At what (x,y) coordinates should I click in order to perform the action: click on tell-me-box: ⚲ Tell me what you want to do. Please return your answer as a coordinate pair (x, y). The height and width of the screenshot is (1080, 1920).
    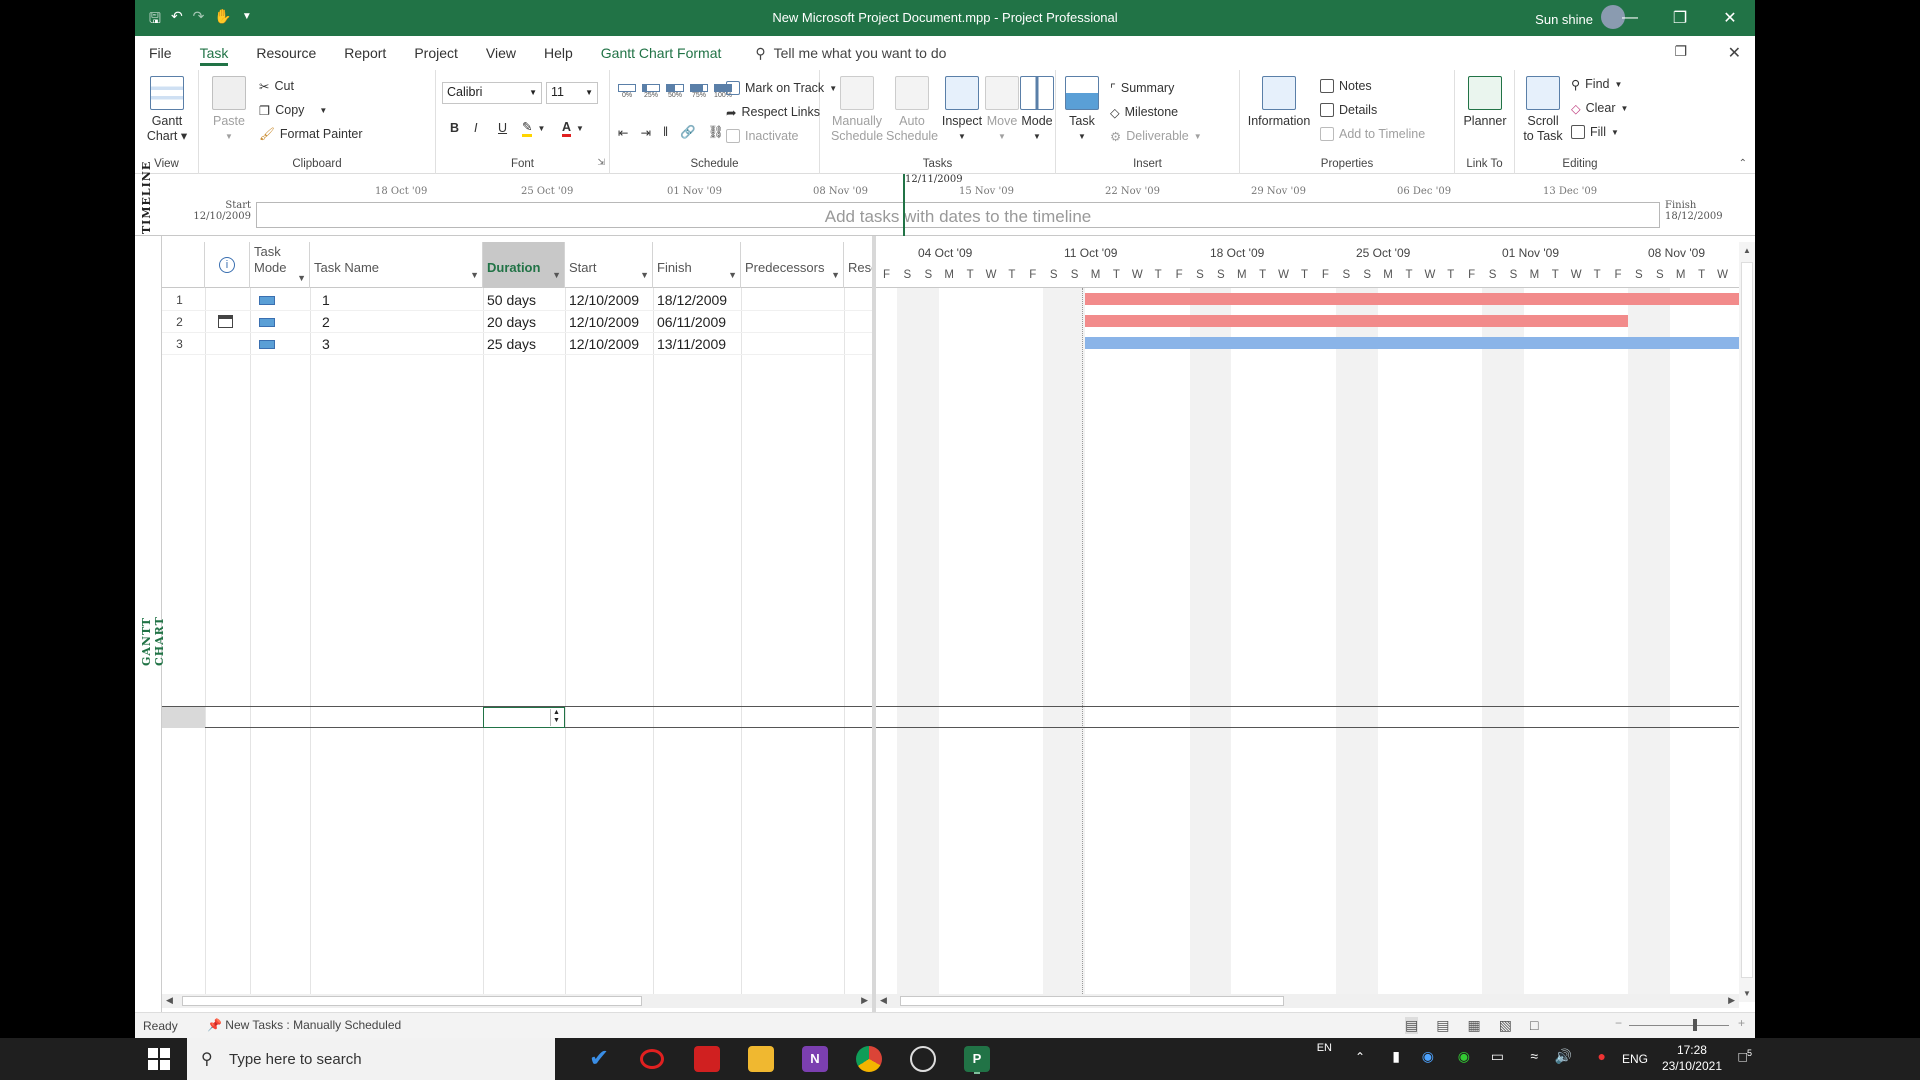
    Looking at the image, I should click on (850, 53).